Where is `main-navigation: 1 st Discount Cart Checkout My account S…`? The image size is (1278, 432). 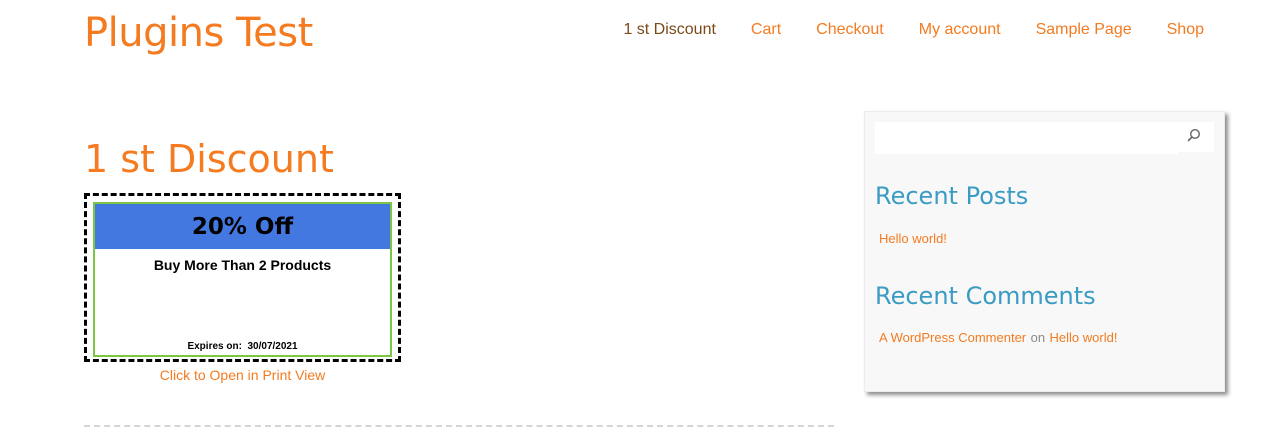
main-navigation: 1 st Discount Cart Checkout My account S… is located at coordinates (913, 30).